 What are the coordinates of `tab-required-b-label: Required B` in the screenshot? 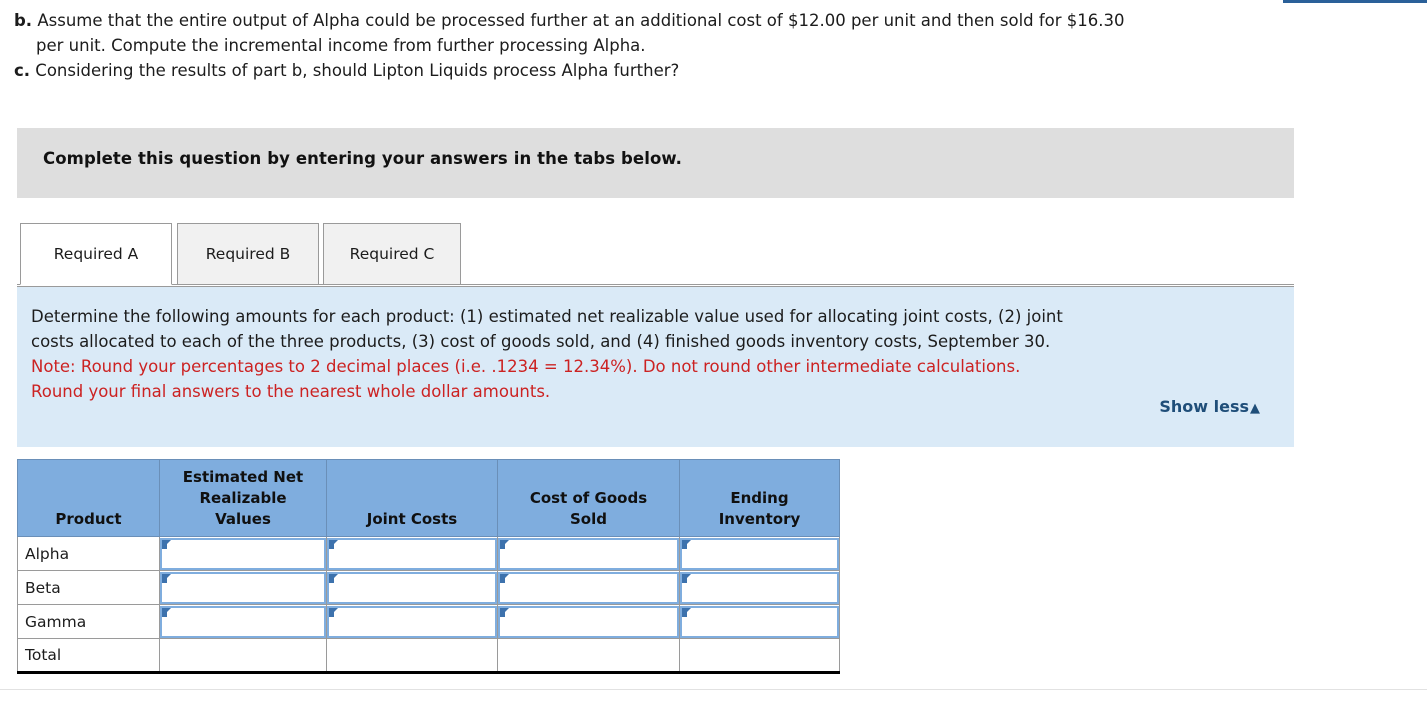 It's located at (248, 254).